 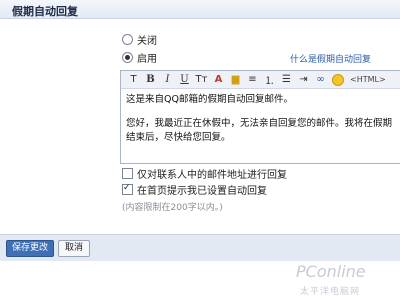 What do you see at coordinates (127, 39) in the screenshot?
I see `radio-off` at bounding box center [127, 39].